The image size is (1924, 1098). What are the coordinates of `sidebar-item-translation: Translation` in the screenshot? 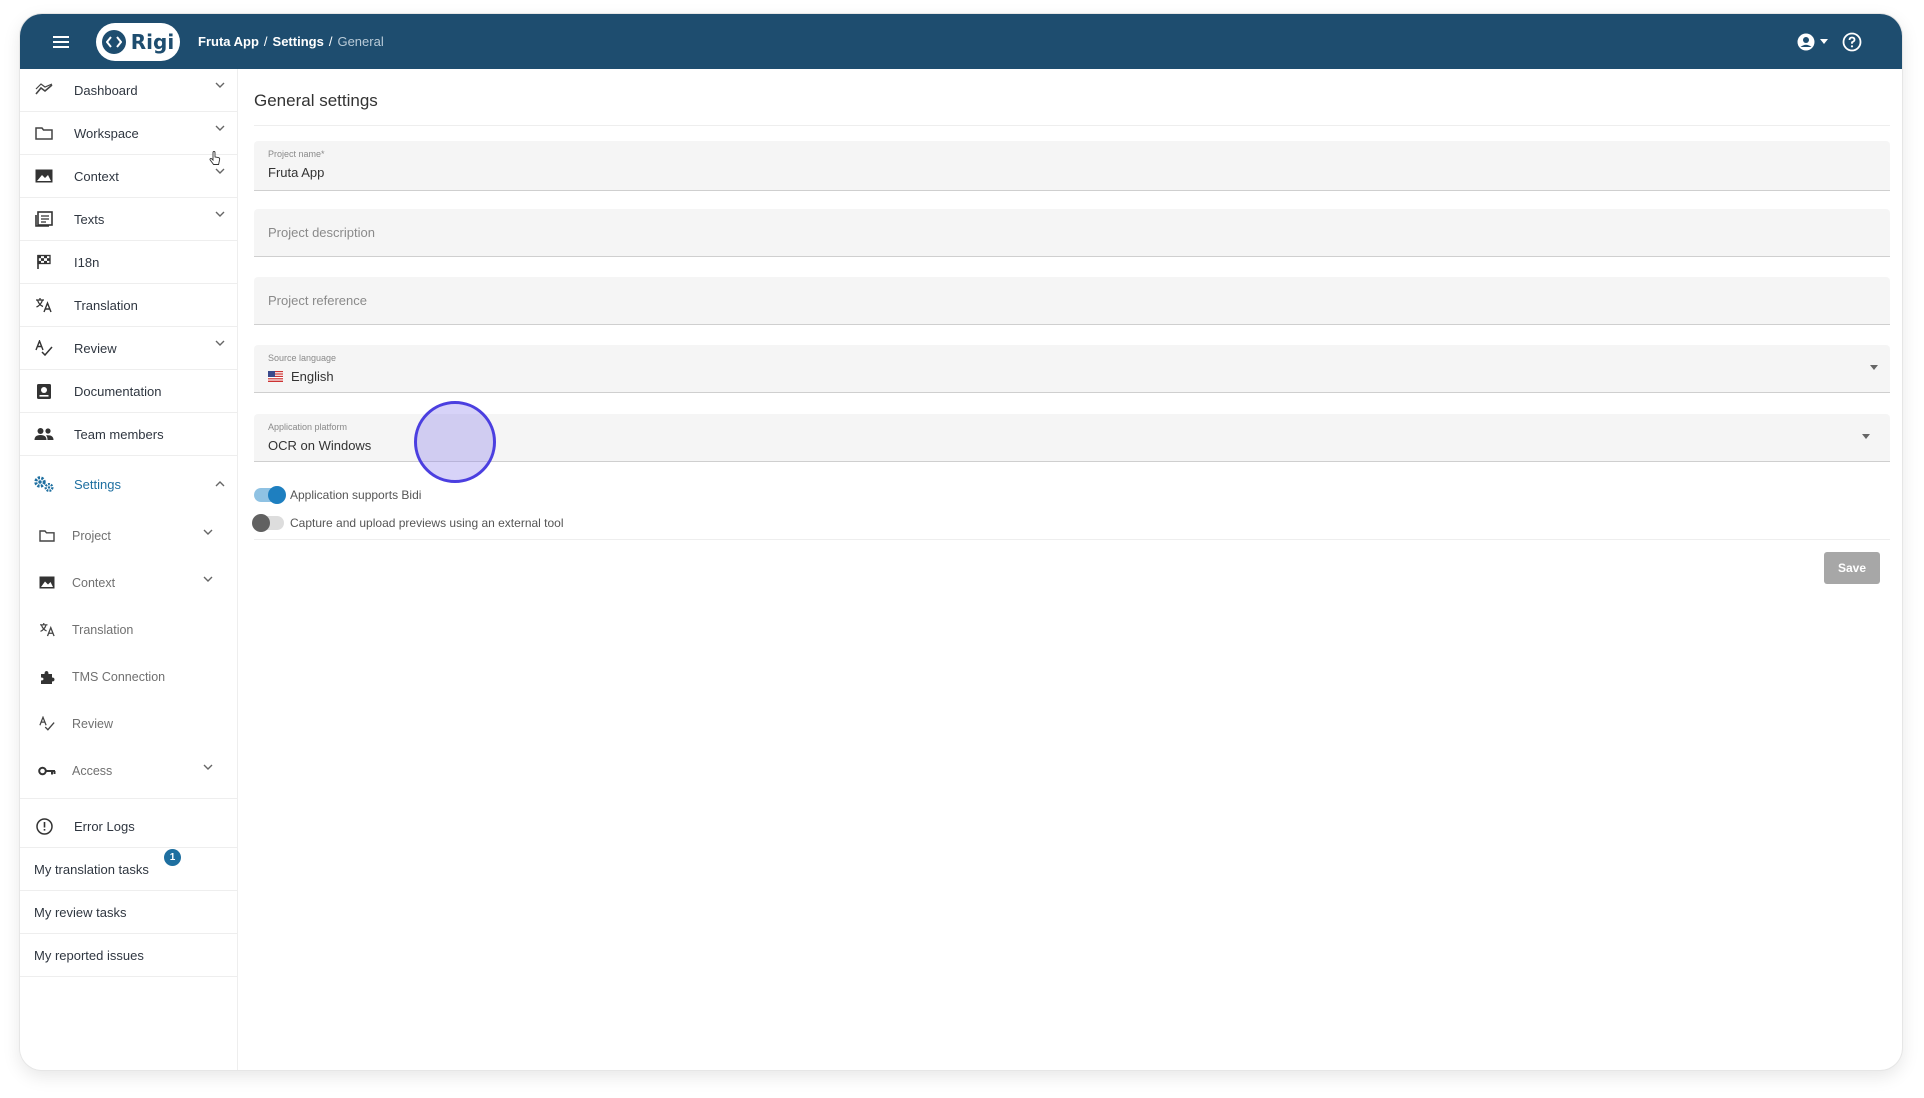 It's located at (128, 305).